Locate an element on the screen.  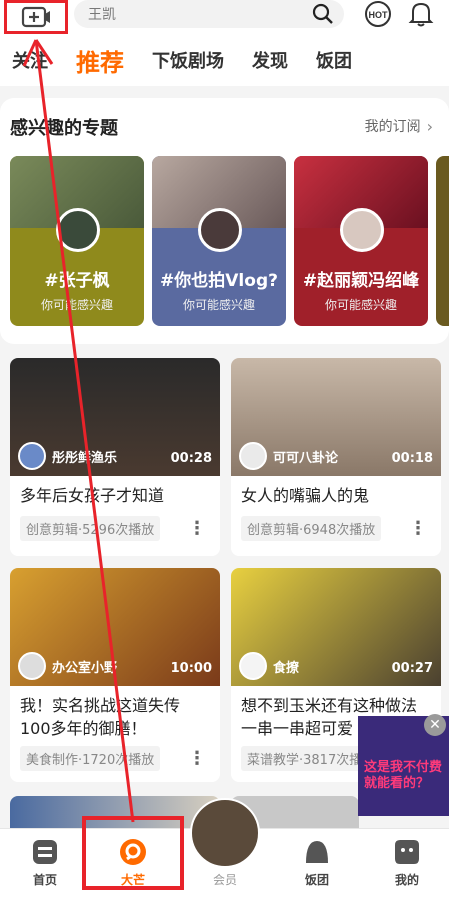
topic-card-partial is located at coordinates (442, 241).